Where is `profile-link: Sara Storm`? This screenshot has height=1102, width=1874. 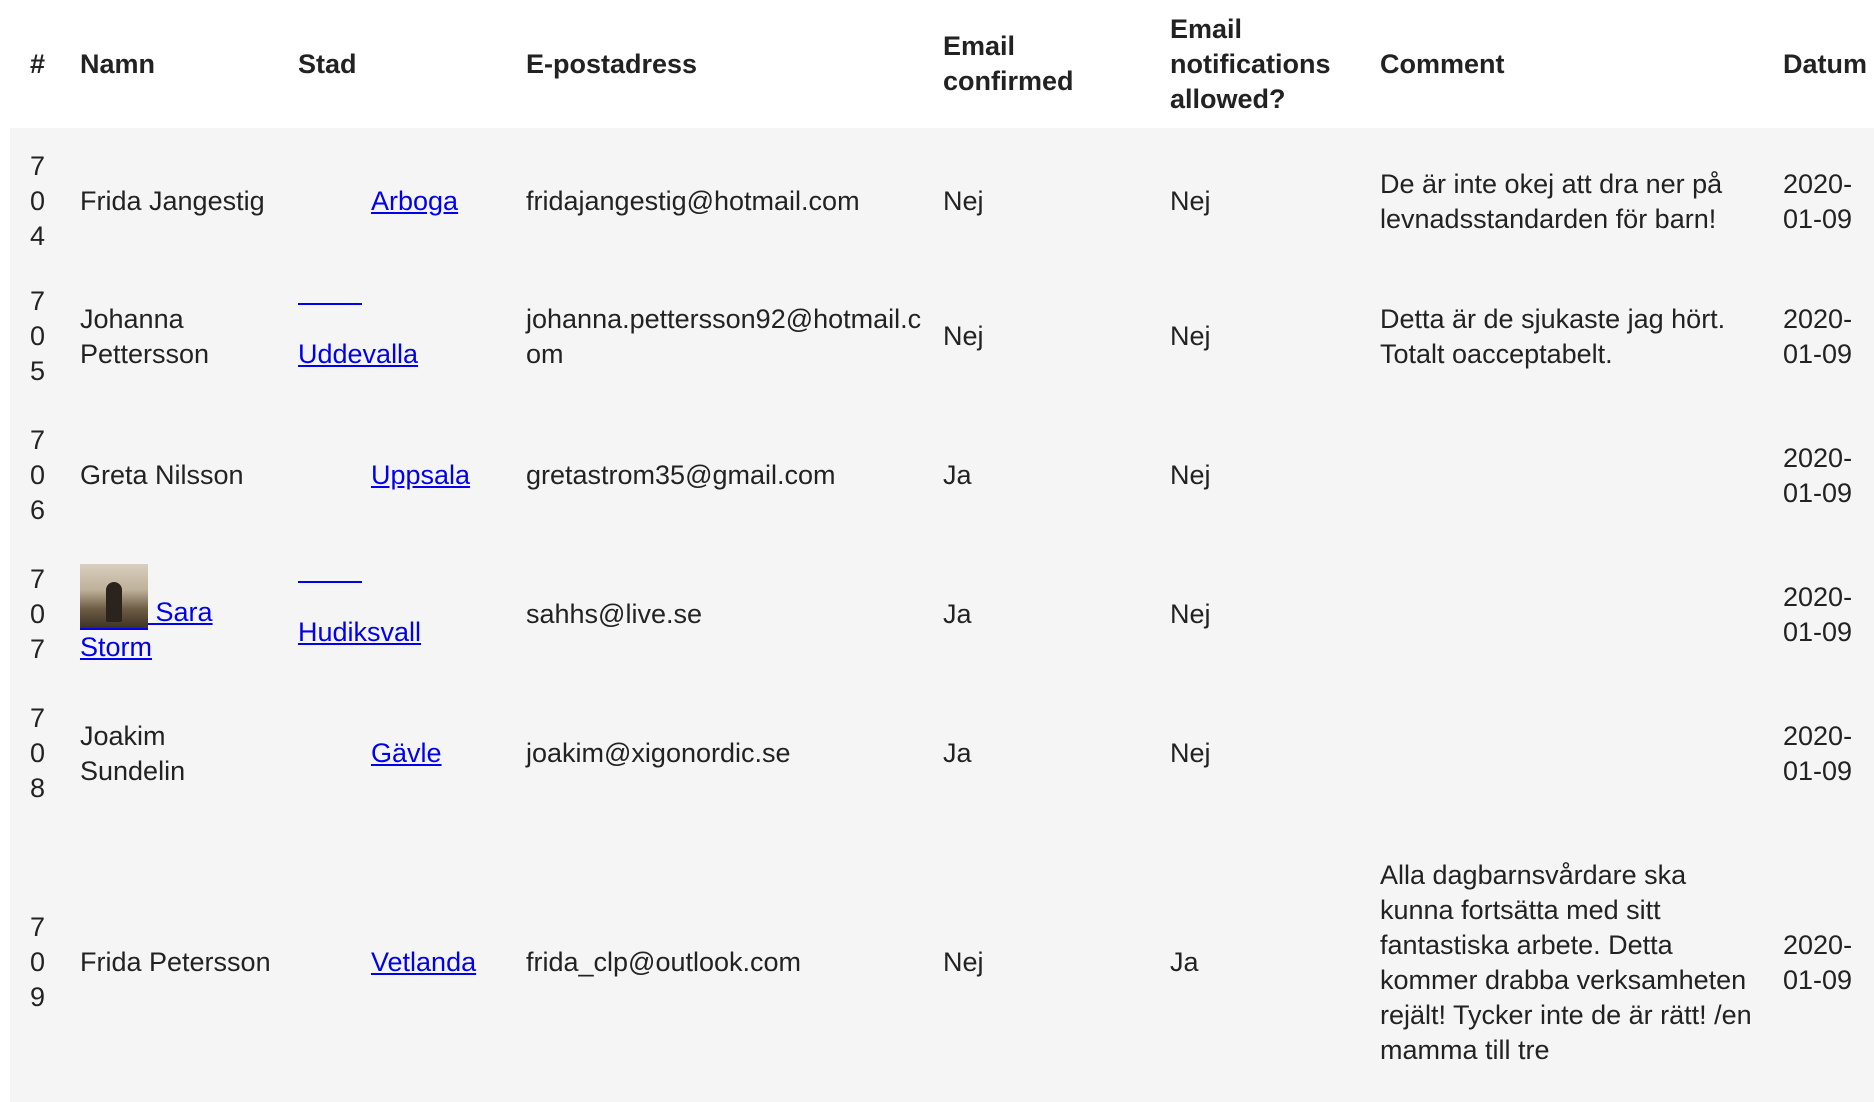
profile-link: Sara Storm is located at coordinates (146, 613).